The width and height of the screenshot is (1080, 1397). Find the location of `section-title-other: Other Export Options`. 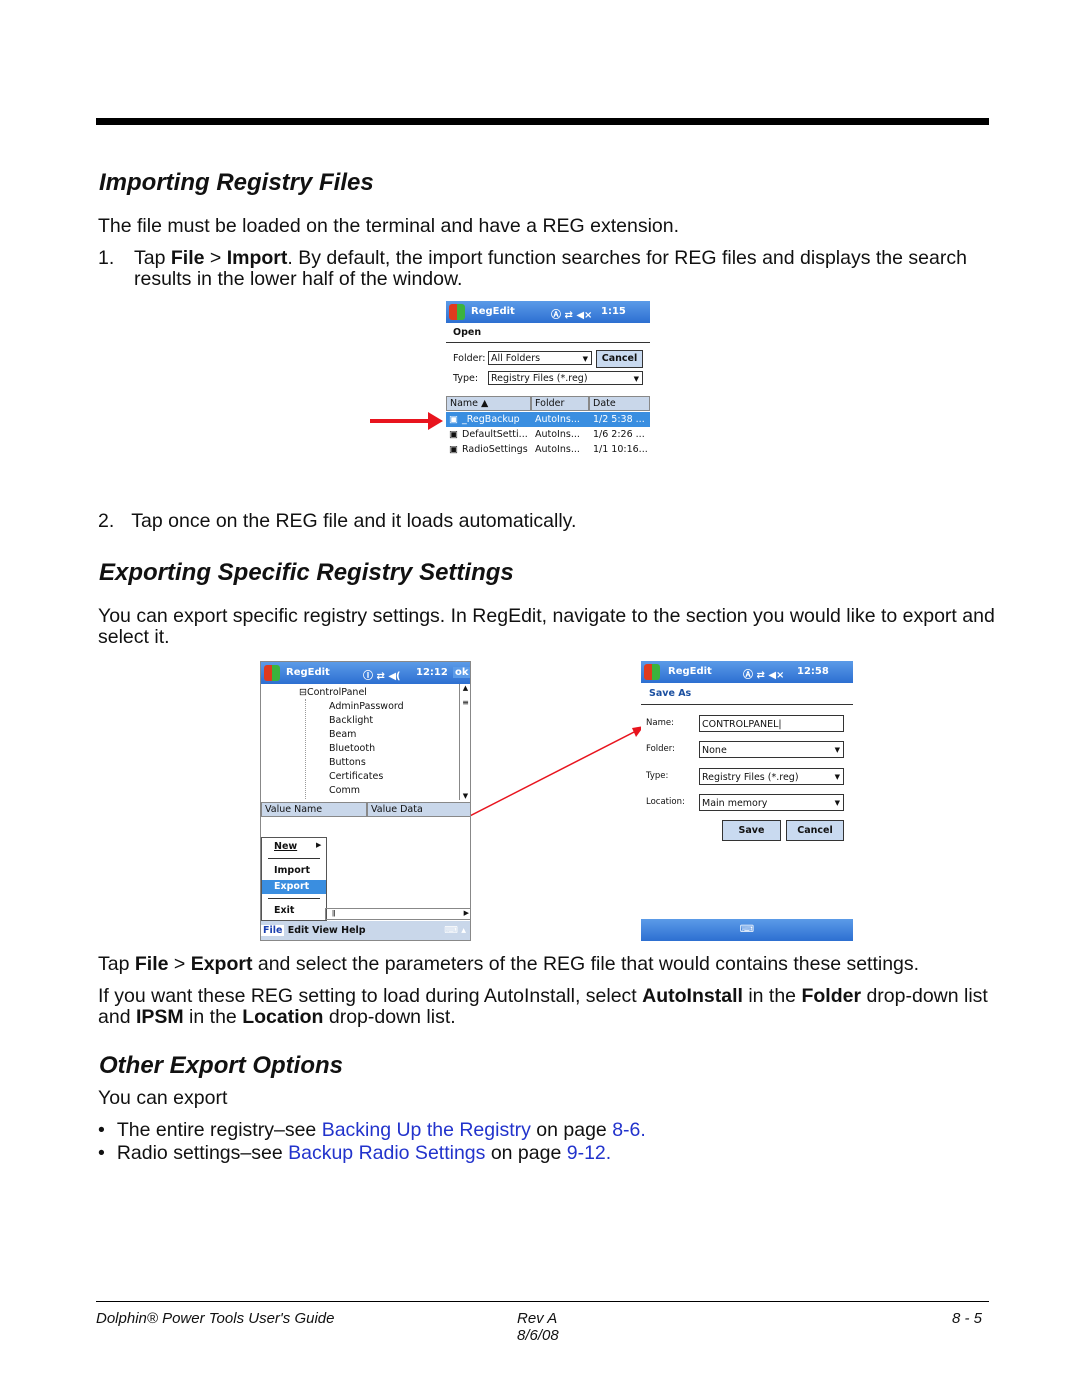

section-title-other: Other Export Options is located at coordinates (221, 1065).